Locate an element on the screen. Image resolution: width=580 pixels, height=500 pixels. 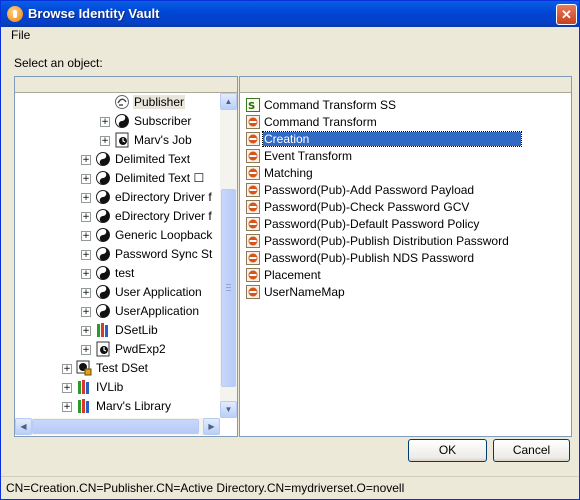
tree-item: + Subscriber is located at coordinates (117, 121).